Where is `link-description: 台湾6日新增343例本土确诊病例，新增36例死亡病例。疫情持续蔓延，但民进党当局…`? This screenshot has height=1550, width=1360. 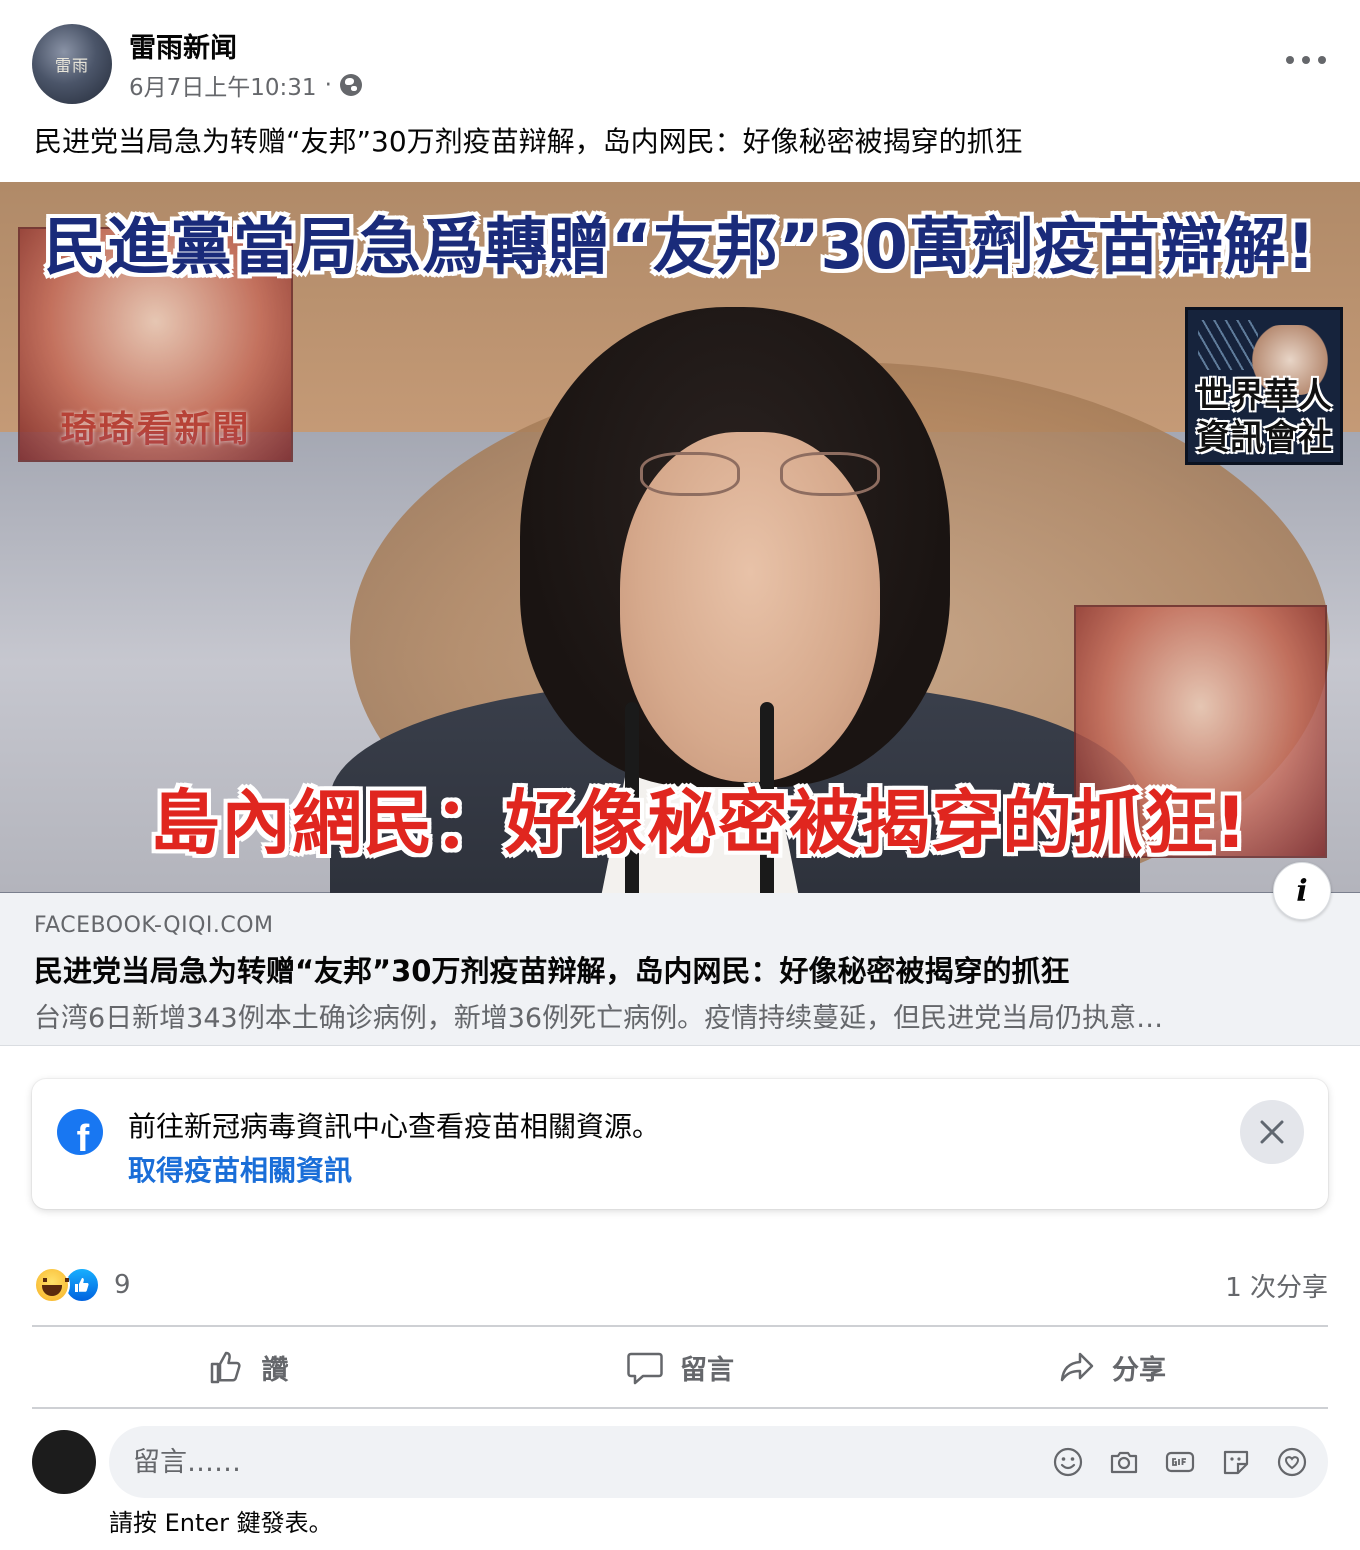 link-description: 台湾6日新增343例本土确诊病例，新增36例死亡病例。疫情持续蔓延，但民进党当局… is located at coordinates (599, 1018).